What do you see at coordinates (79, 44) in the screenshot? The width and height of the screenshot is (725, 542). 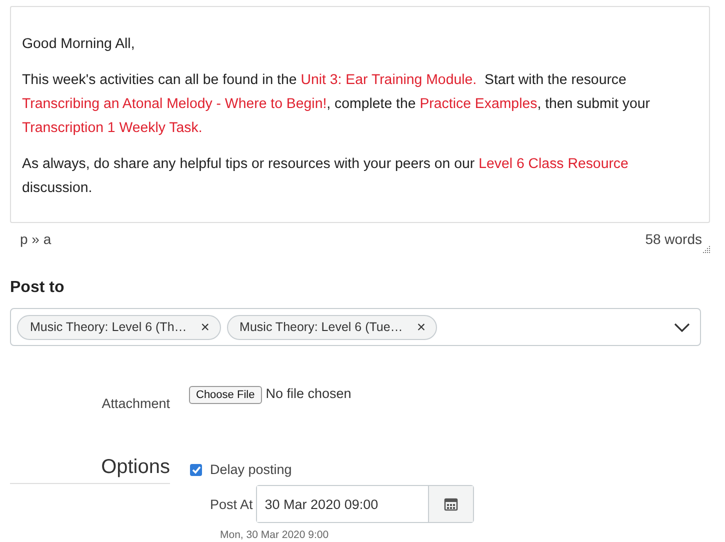 I see `paragraph: Good Morning All,` at bounding box center [79, 44].